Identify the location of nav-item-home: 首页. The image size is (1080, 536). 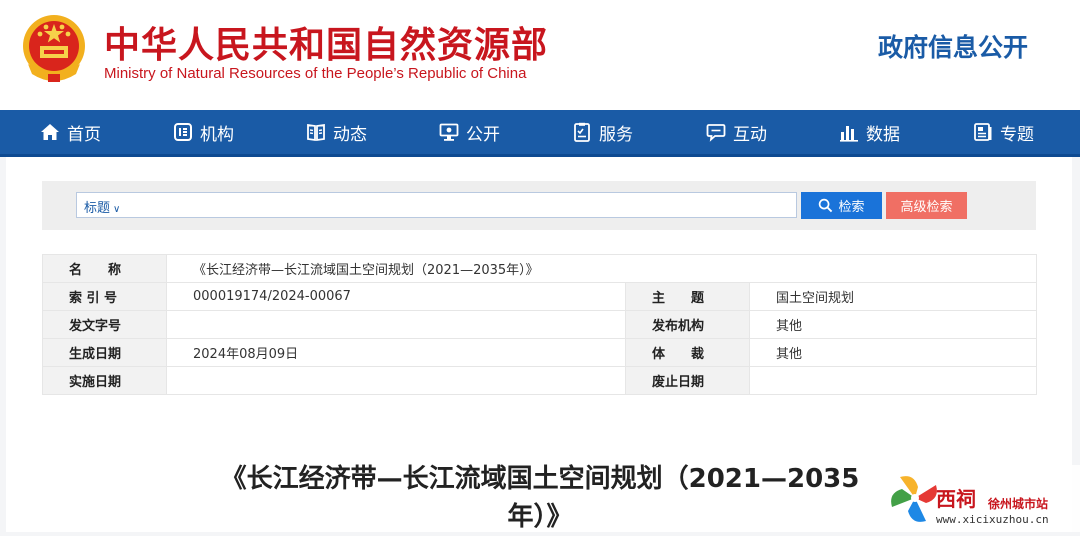
(70, 132).